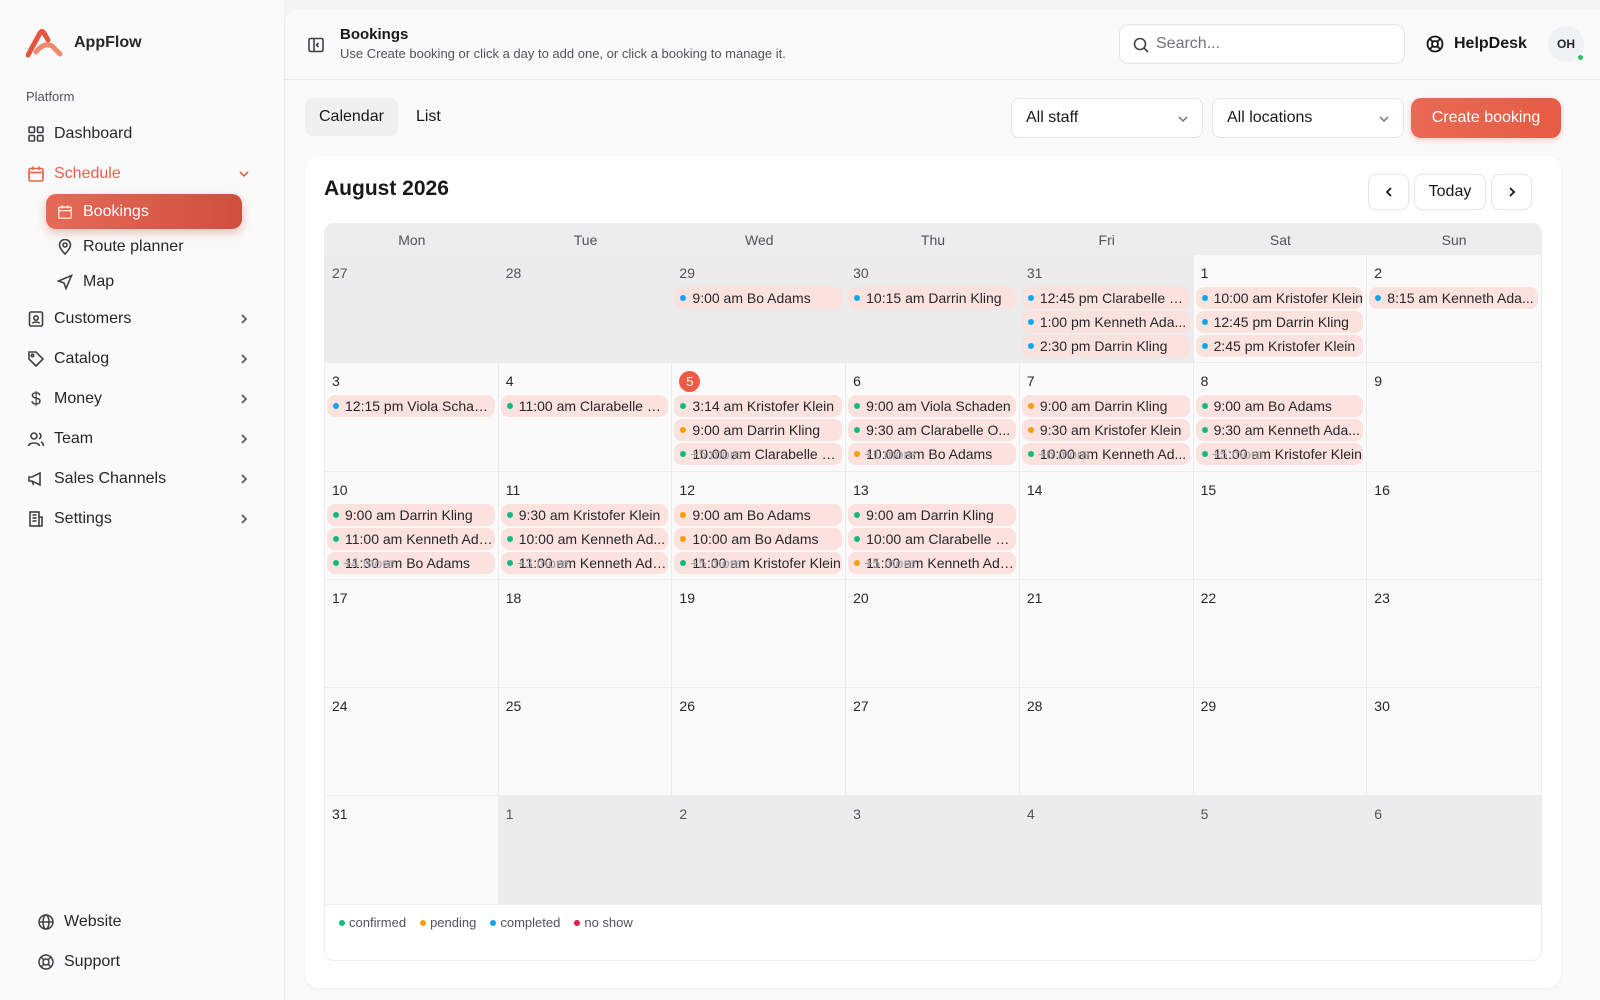 The image size is (1600, 1000). Describe the element at coordinates (1279, 298) in the screenshot. I see `booking-chip: 10:00 am Kristofer Klein` at that location.